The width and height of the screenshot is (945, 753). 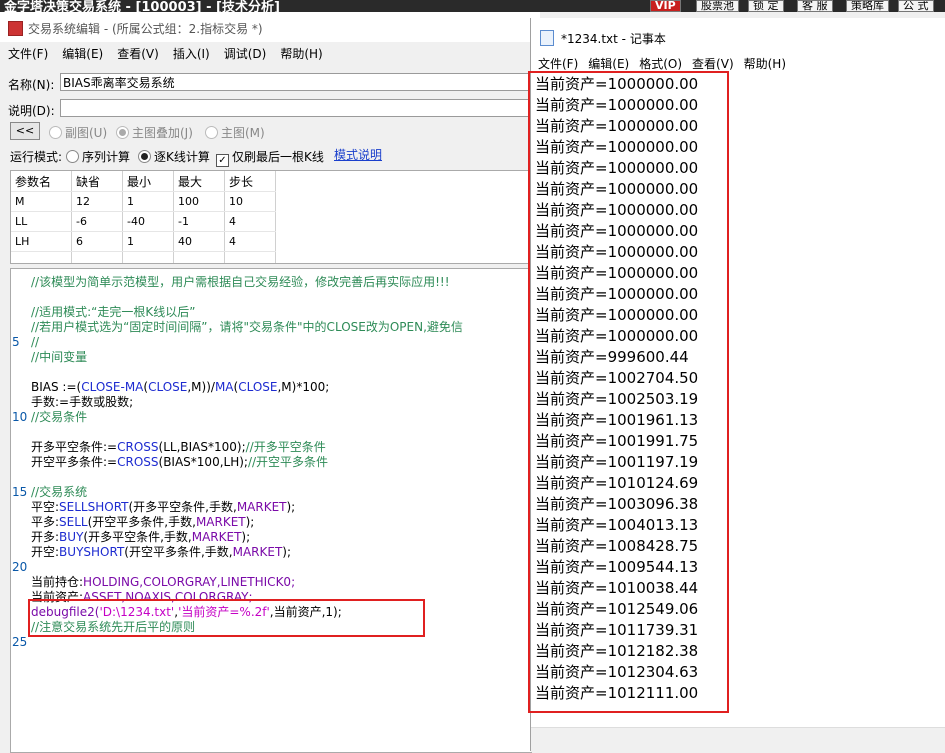 What do you see at coordinates (243, 133) in the screenshot?
I see `main-chart-label: 主图(M)` at bounding box center [243, 133].